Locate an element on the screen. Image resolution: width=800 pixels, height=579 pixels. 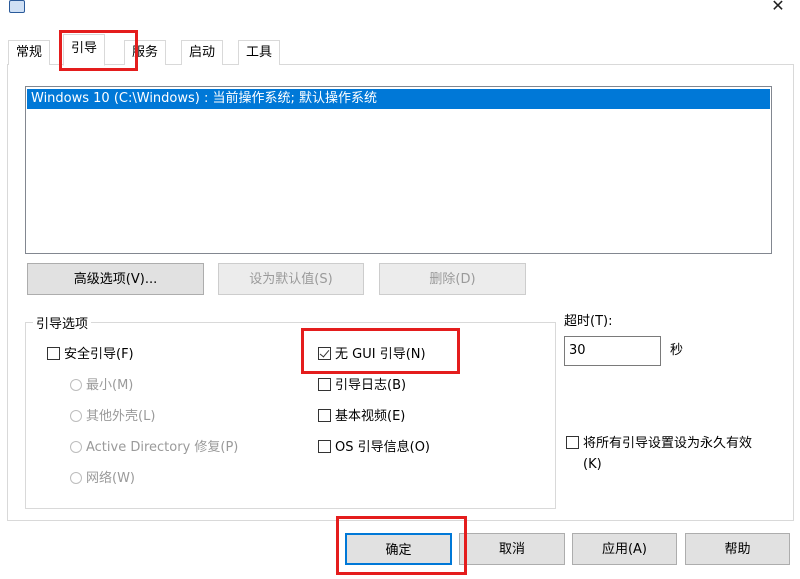
network-label: 网络(W) is located at coordinates (110, 478).